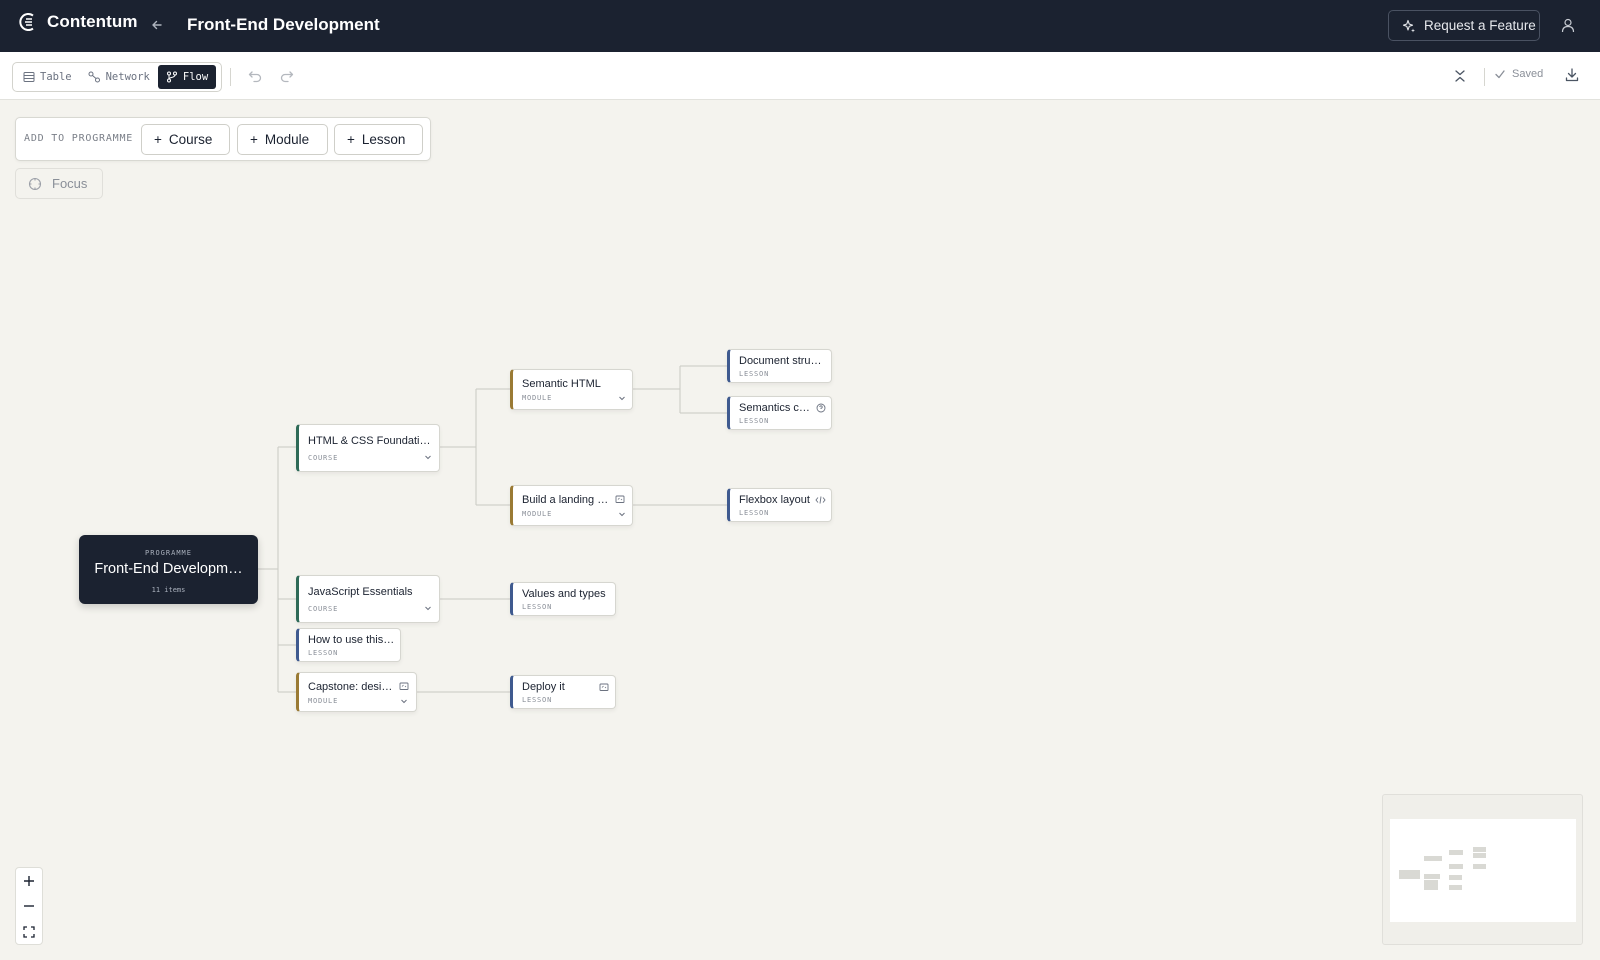 This screenshot has height=960, width=1600. I want to click on request-feature-button: Request a Feature, so click(1464, 25).